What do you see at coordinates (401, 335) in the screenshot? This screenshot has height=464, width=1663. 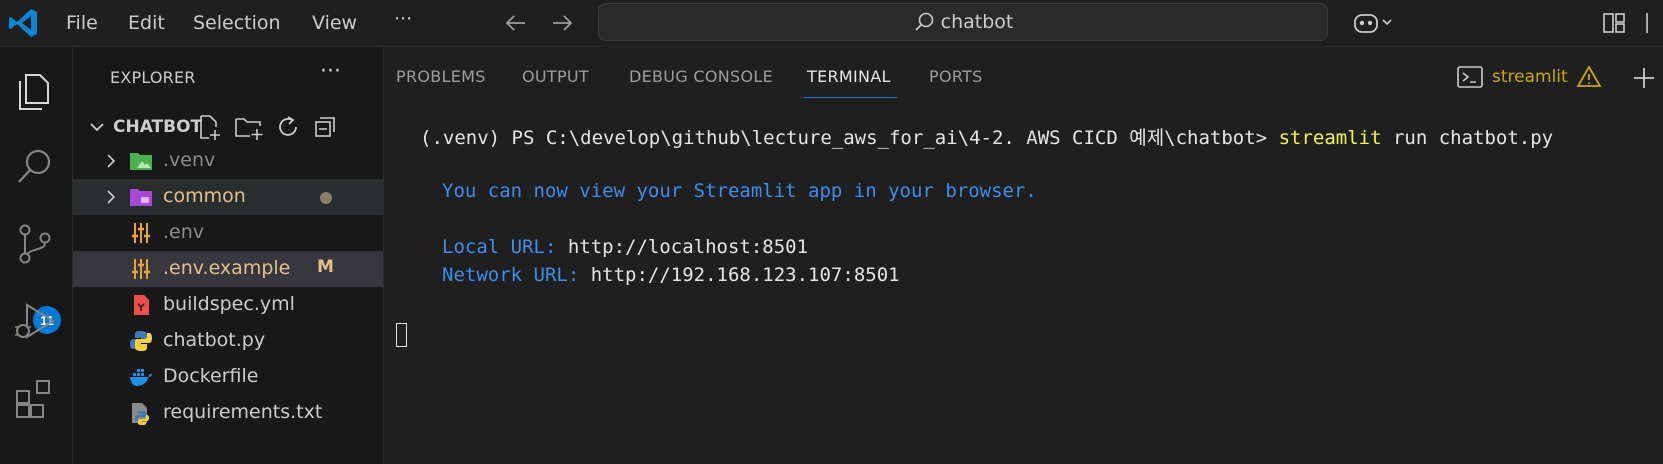 I see `terminal-cursor` at bounding box center [401, 335].